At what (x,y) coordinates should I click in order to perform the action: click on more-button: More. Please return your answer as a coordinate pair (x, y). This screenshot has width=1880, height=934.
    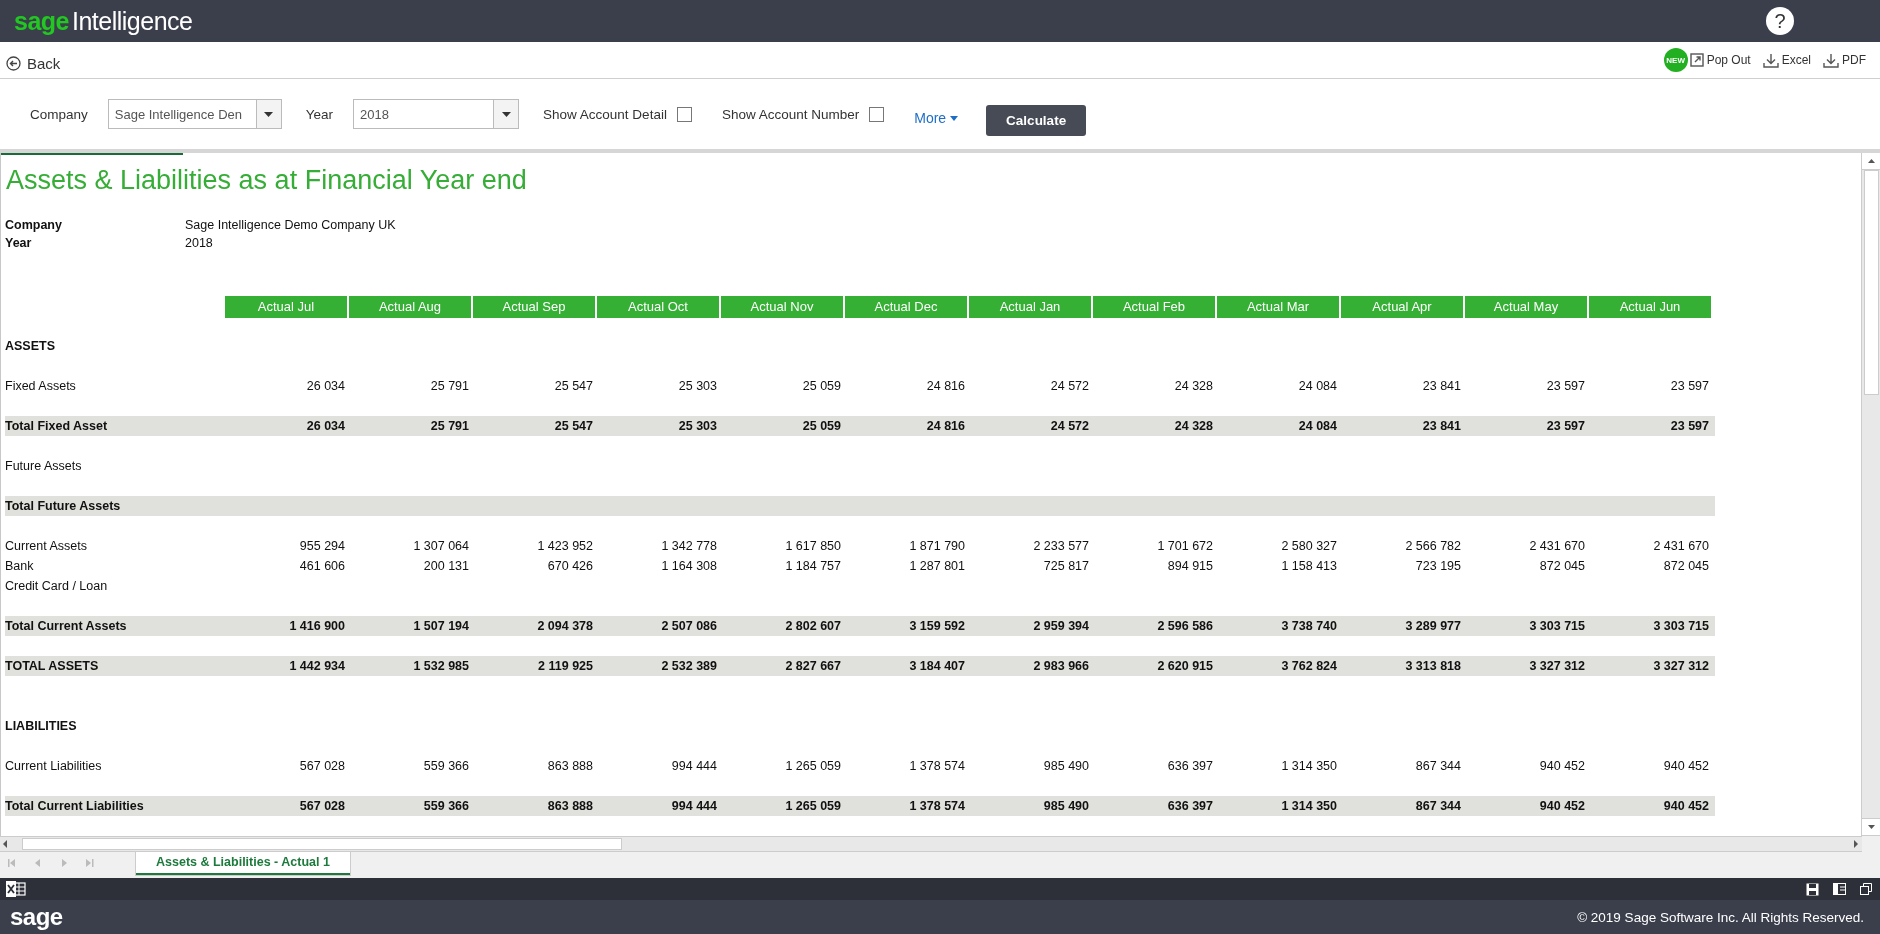
    Looking at the image, I should click on (936, 118).